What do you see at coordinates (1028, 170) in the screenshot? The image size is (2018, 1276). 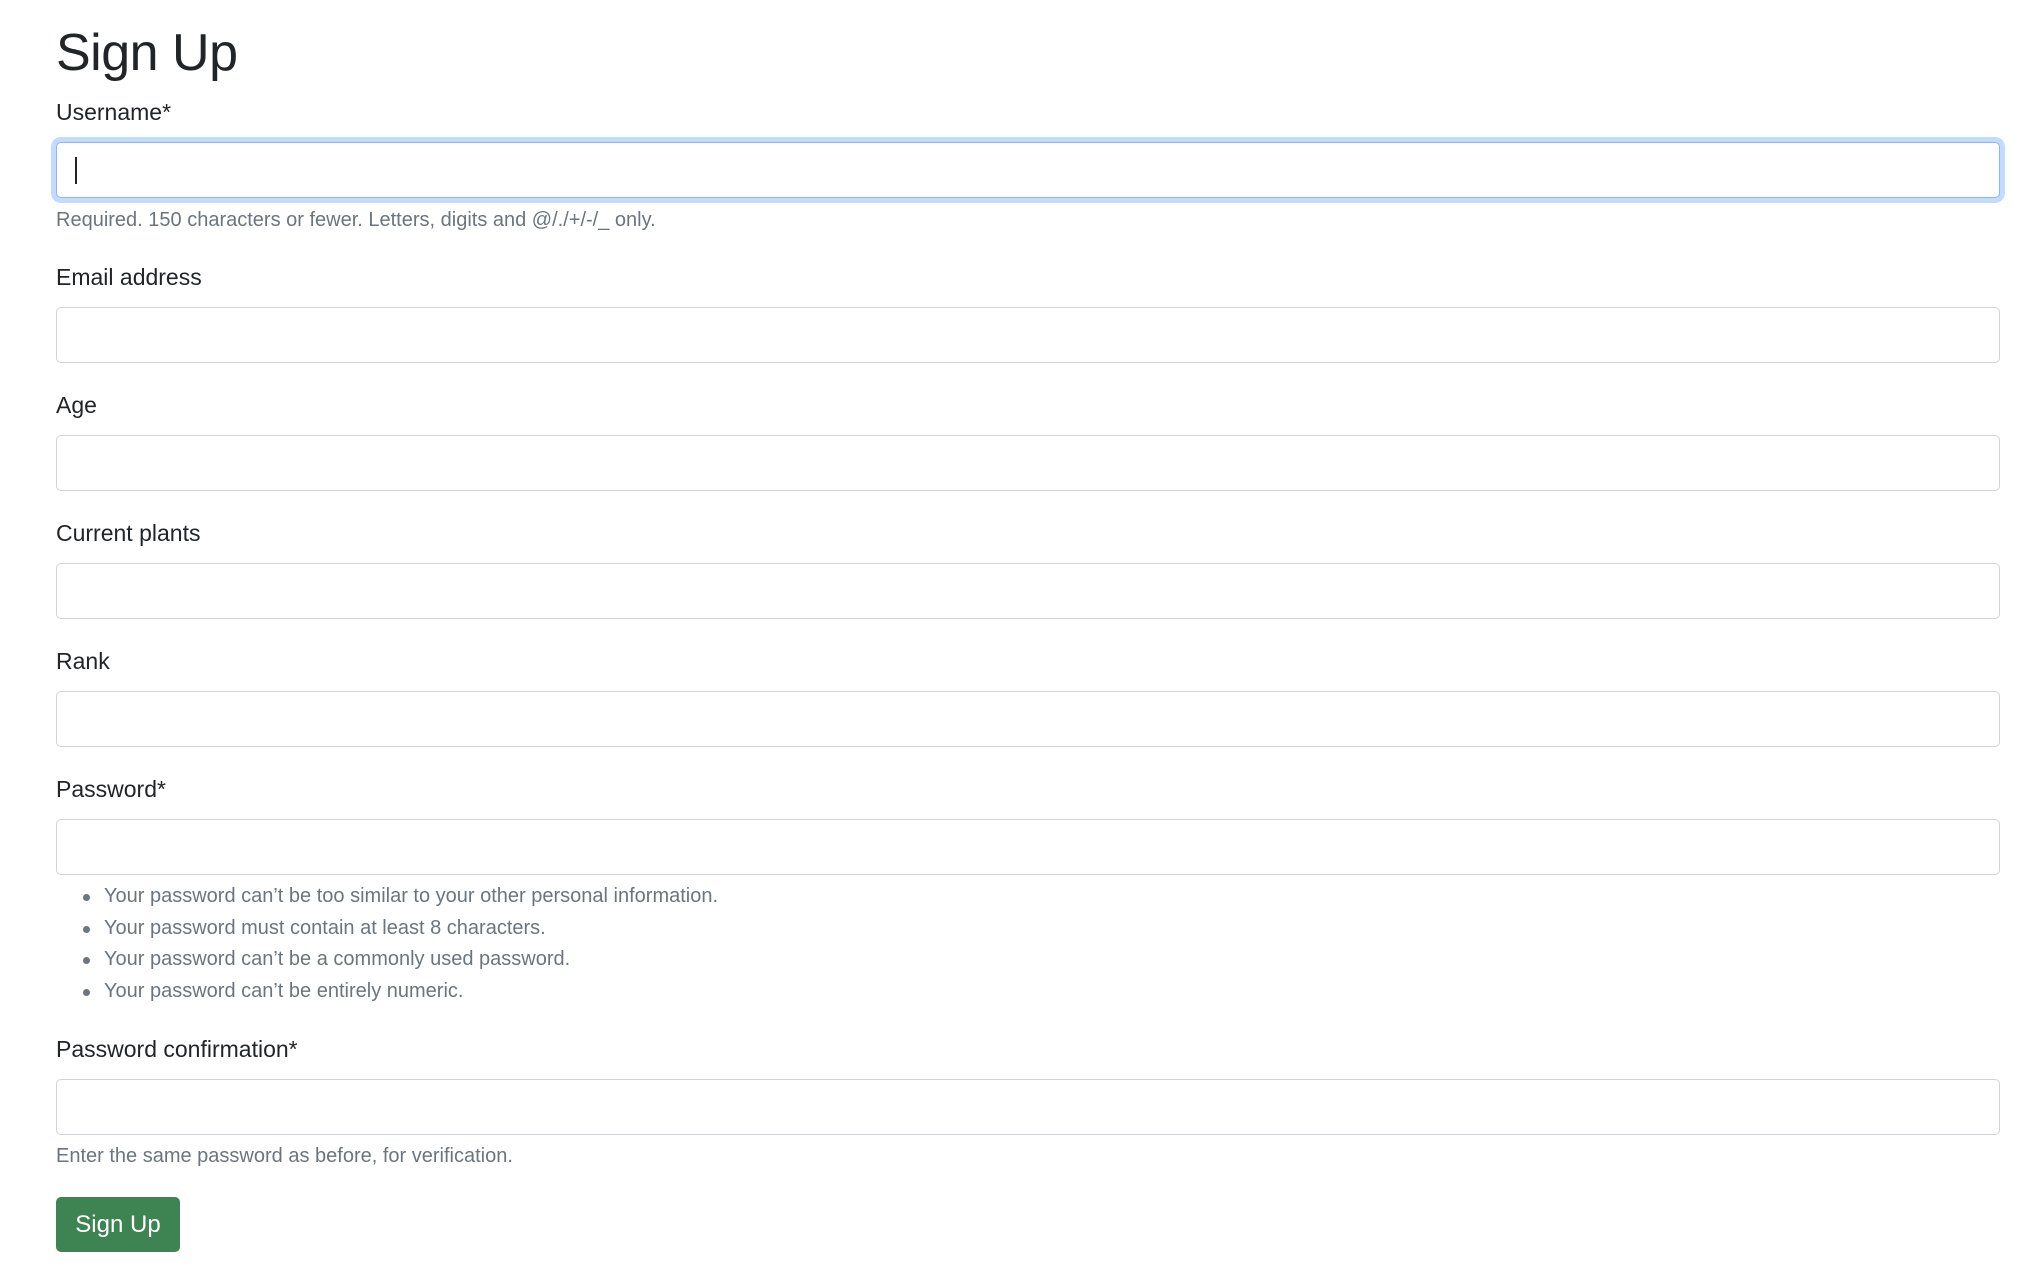 I see `username-input` at bounding box center [1028, 170].